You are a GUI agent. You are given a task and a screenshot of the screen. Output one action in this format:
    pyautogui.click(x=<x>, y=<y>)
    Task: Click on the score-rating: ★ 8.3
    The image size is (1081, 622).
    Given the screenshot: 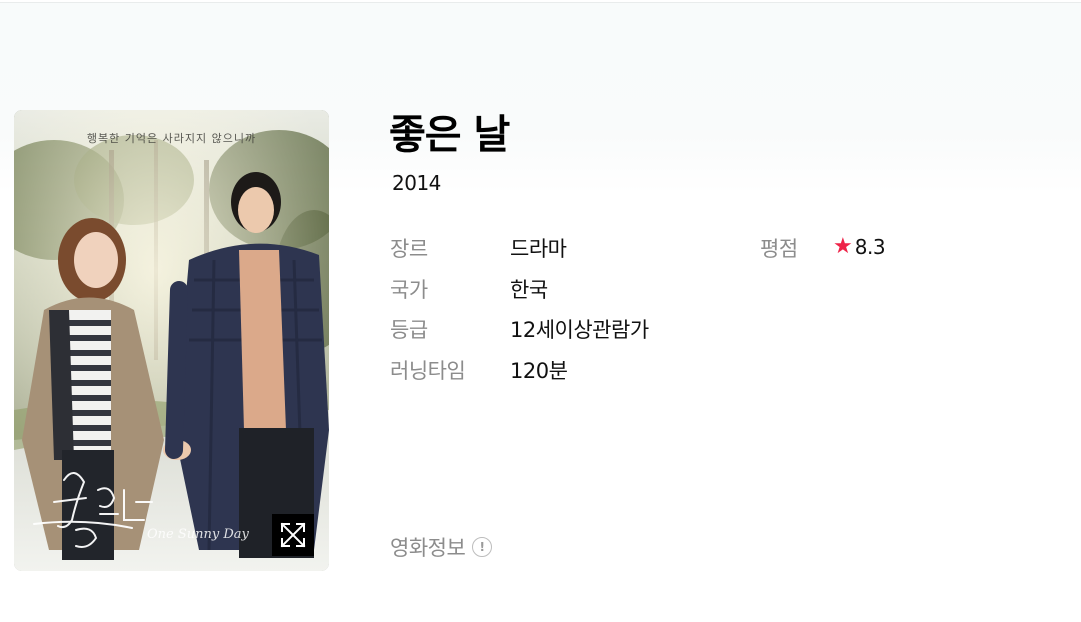 What is the action you would take?
    pyautogui.click(x=859, y=247)
    